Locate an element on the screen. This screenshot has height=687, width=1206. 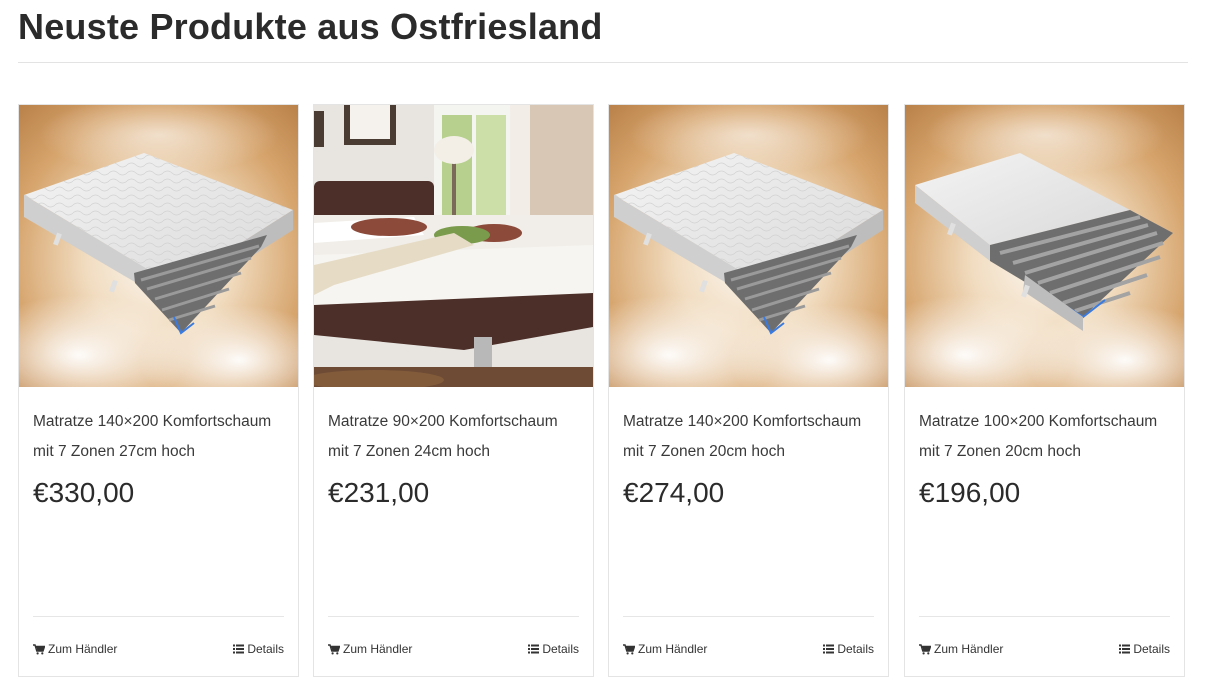
product-price: €330,00 is located at coordinates (84, 492).